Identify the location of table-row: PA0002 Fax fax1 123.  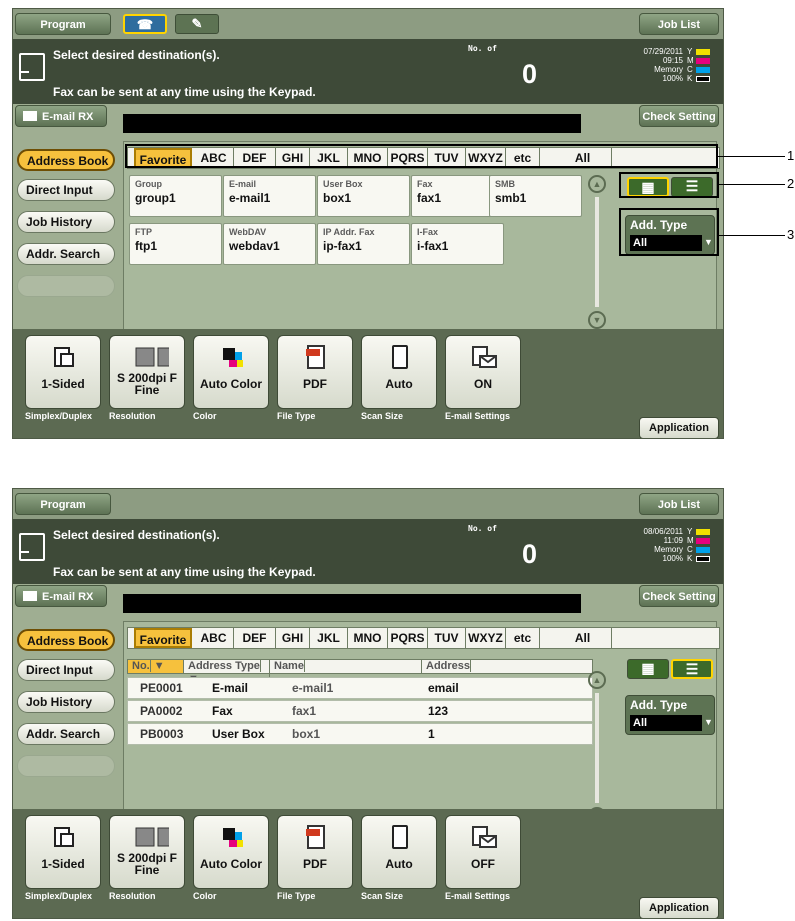
(360, 711).